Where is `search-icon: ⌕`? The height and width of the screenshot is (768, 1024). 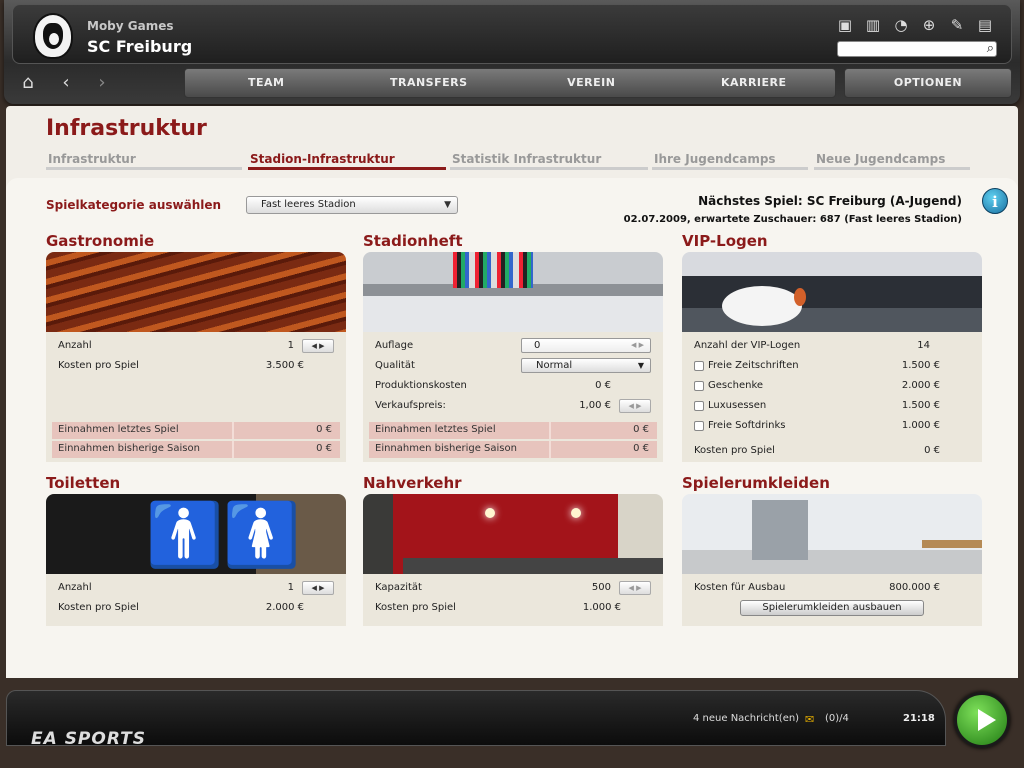 search-icon: ⌕ is located at coordinates (990, 48).